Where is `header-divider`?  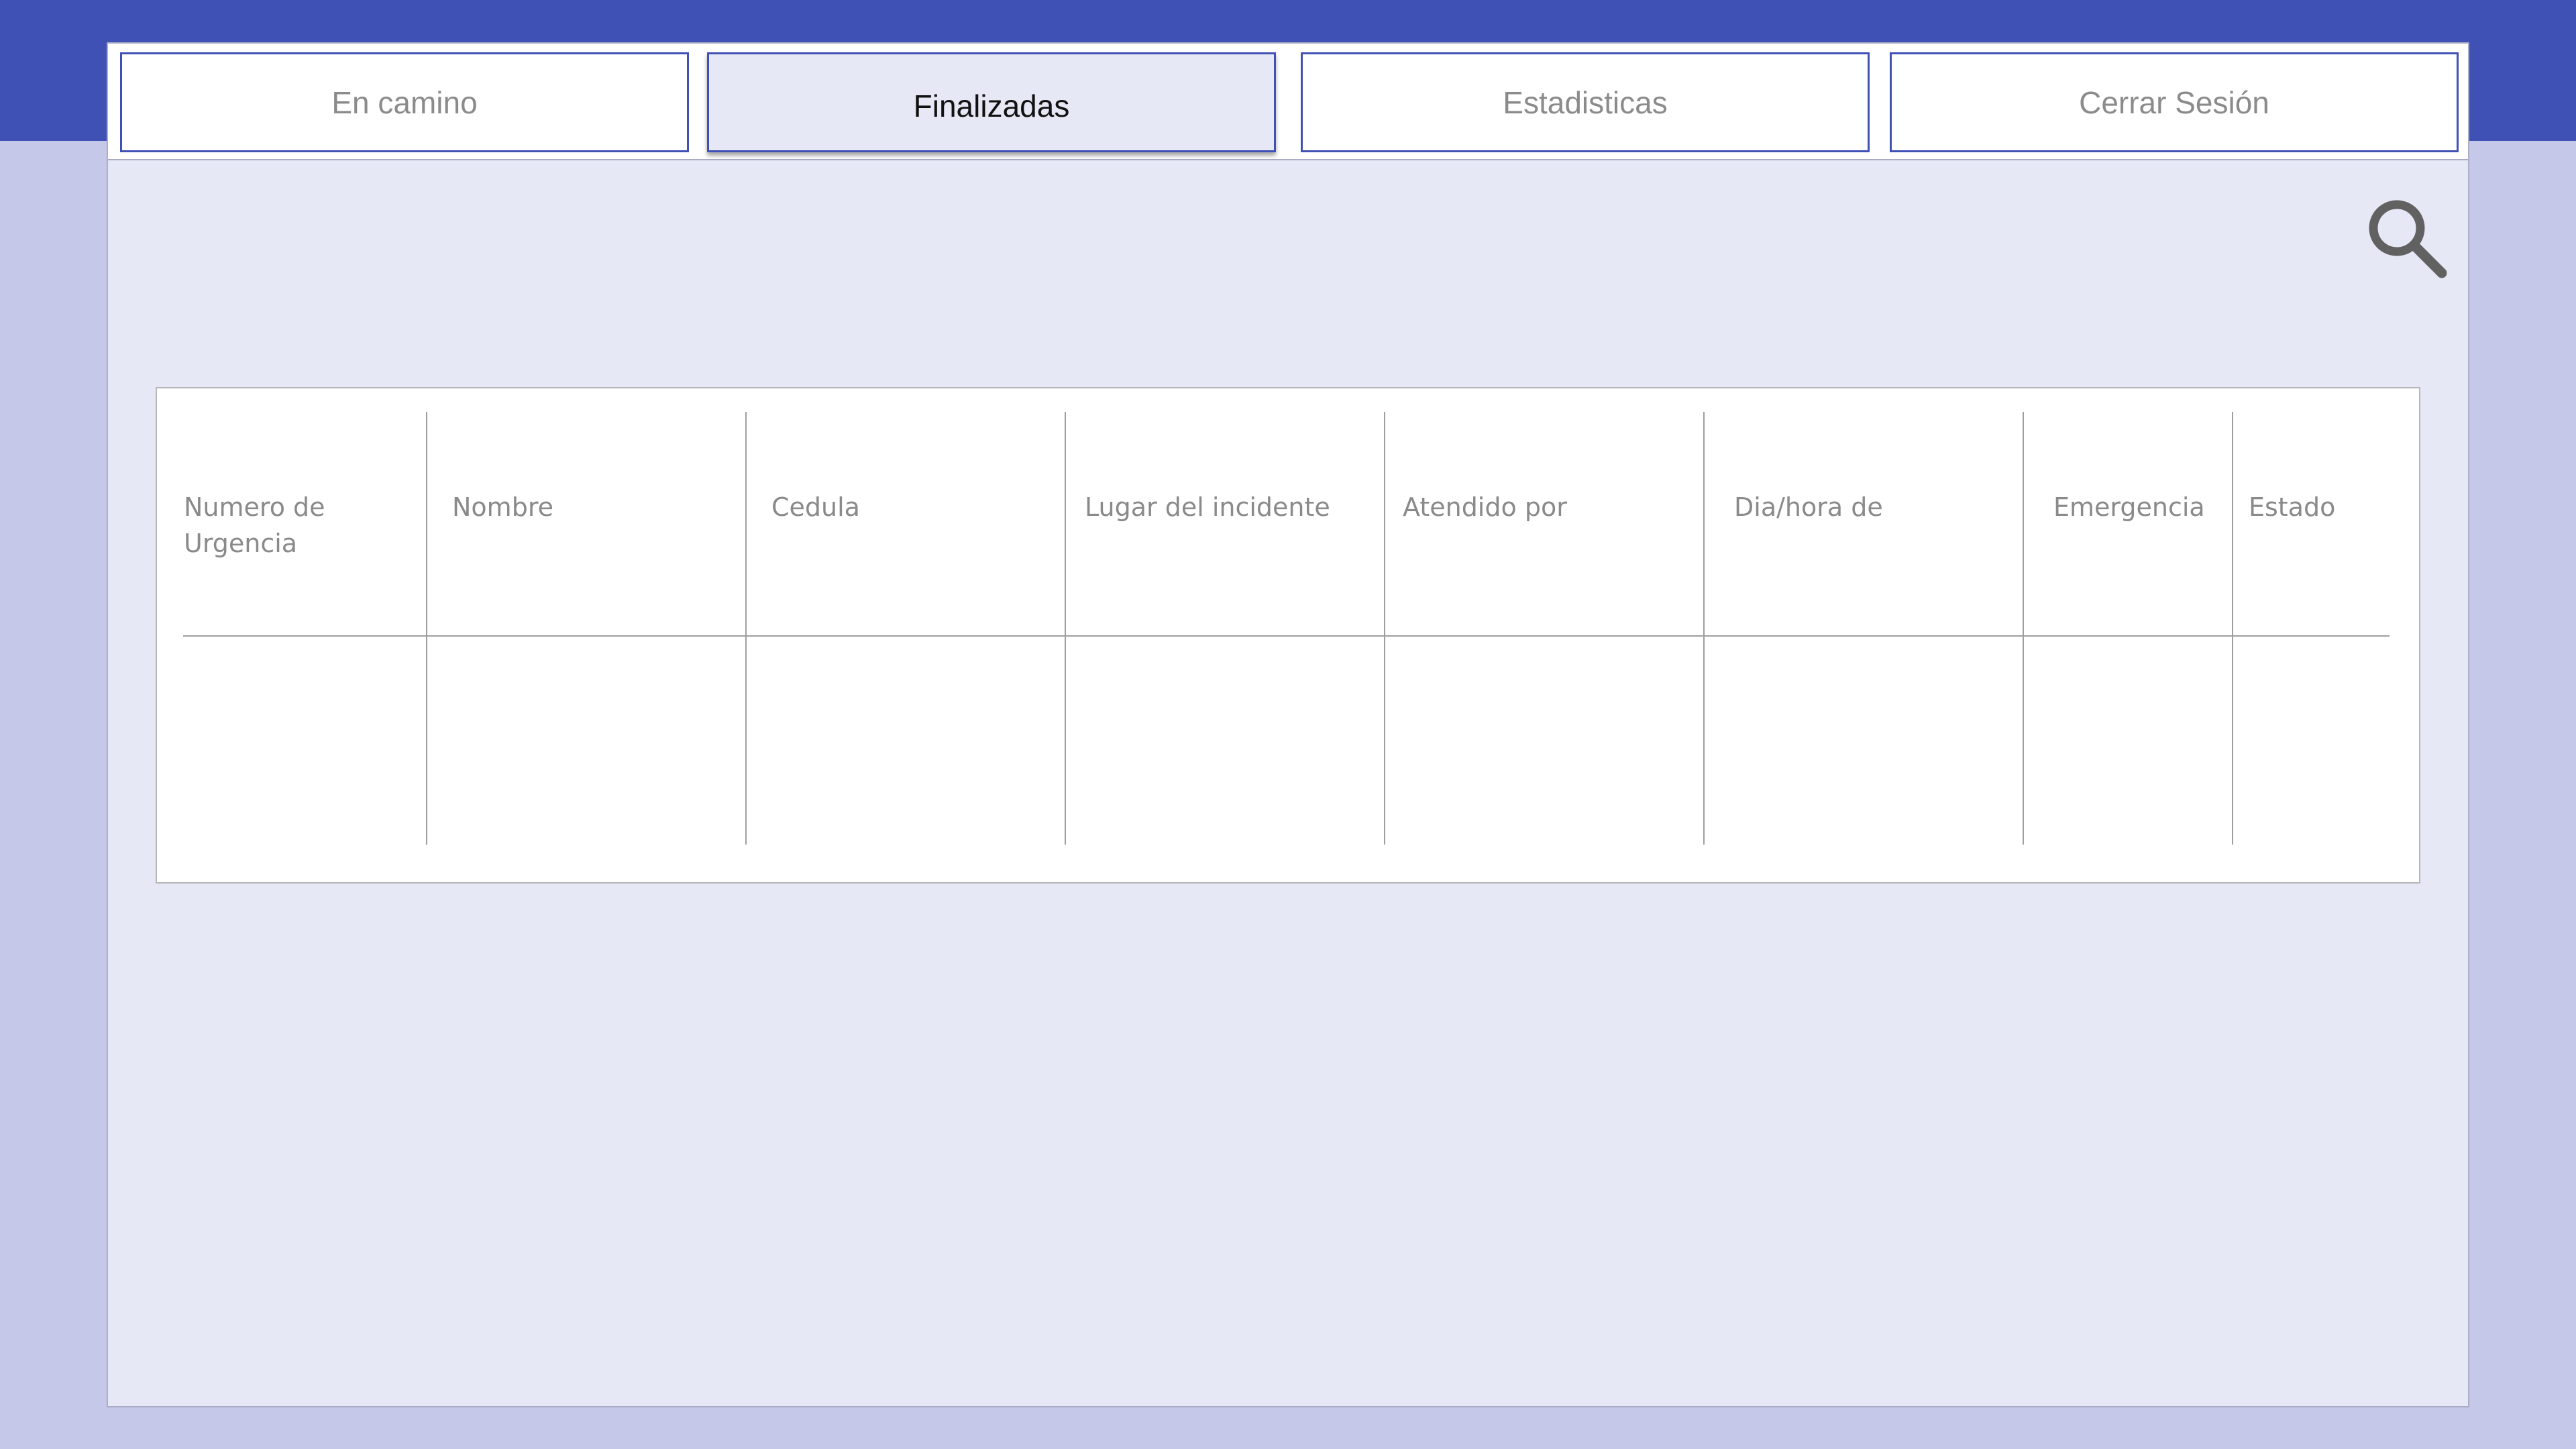 header-divider is located at coordinates (1286, 636).